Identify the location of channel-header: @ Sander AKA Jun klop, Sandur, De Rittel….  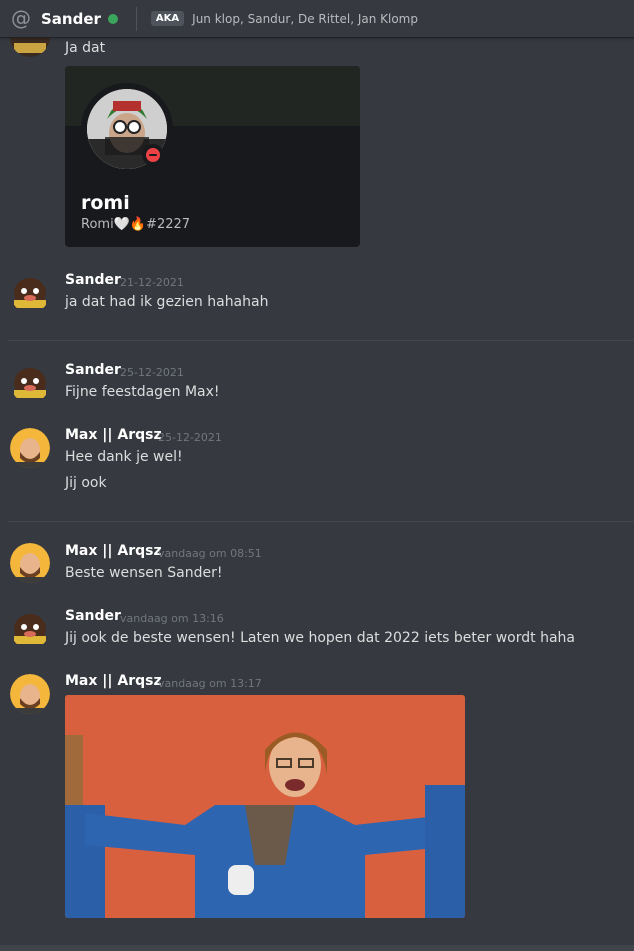
(317, 19).